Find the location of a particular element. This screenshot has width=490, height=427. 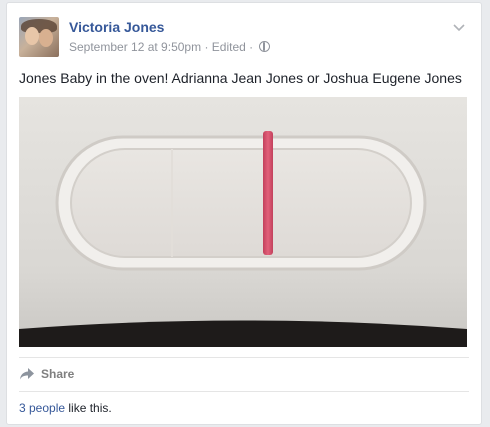

divider-top is located at coordinates (244, 357).